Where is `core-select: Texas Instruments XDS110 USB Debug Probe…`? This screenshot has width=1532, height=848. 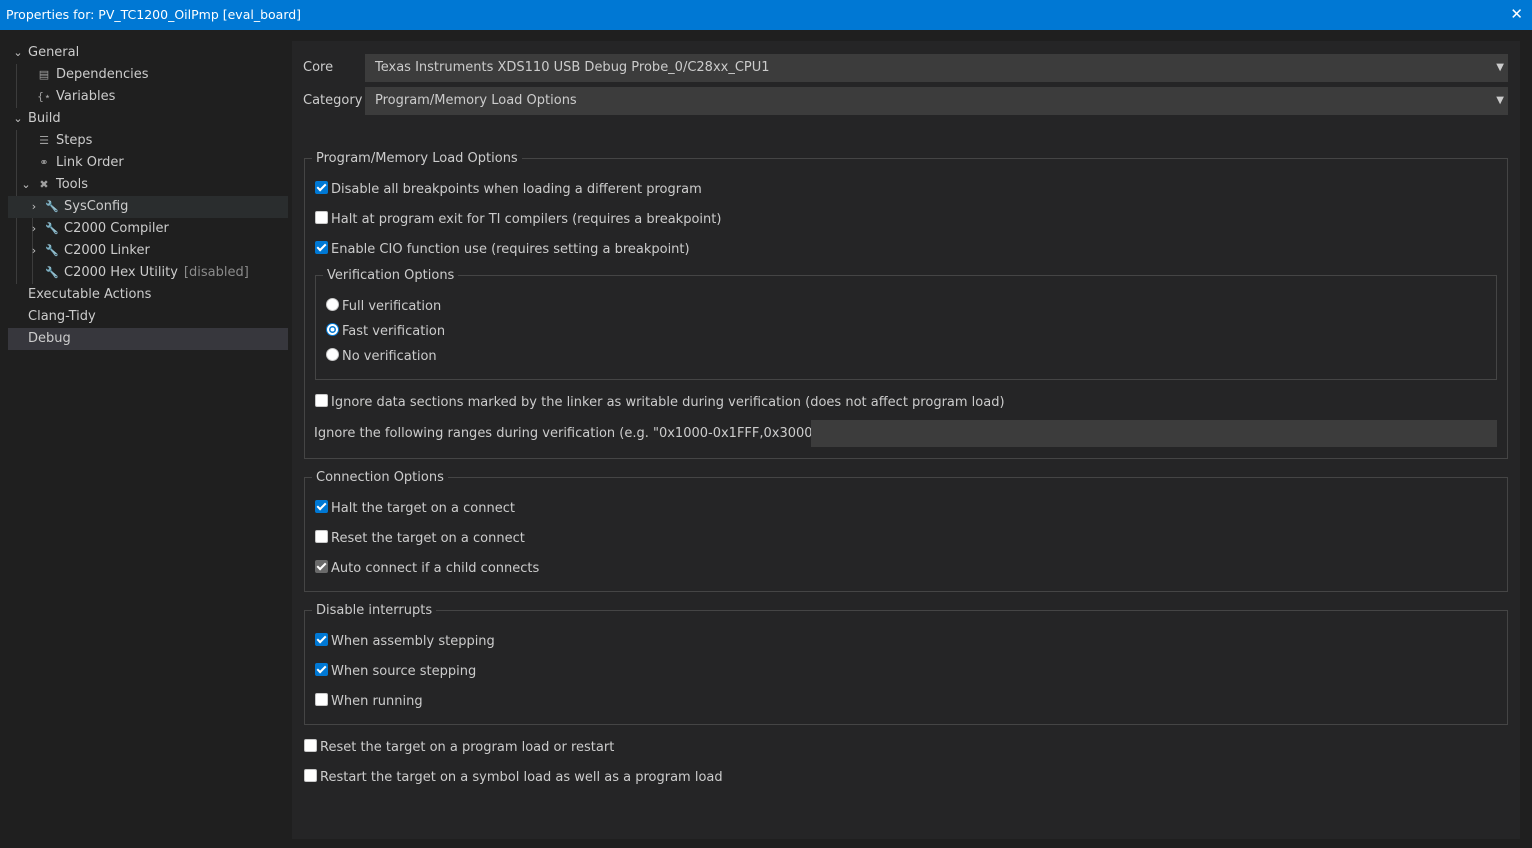 core-select: Texas Instruments XDS110 USB Debug Probe… is located at coordinates (936, 68).